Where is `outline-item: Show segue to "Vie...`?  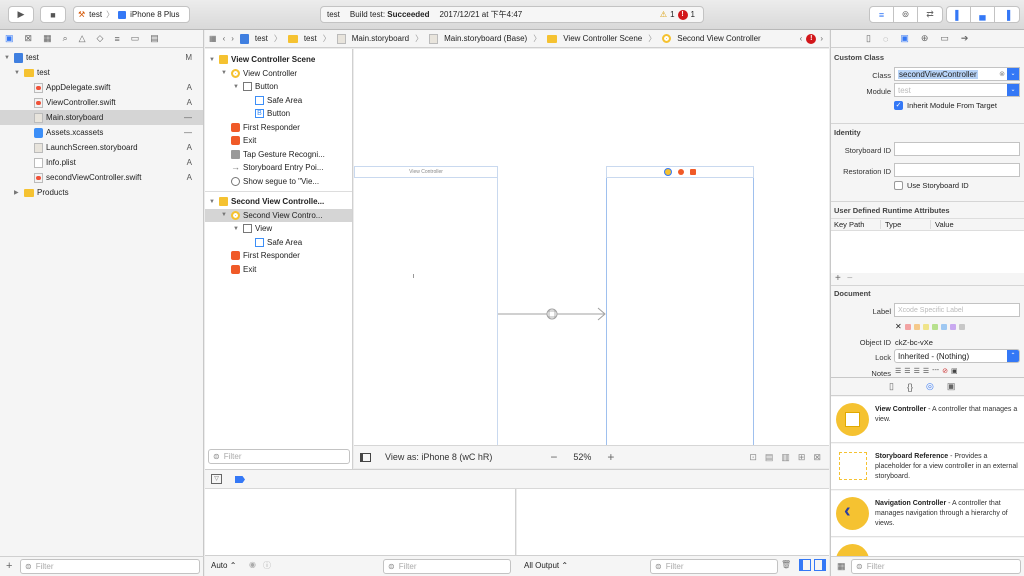 outline-item: Show segue to "Vie... is located at coordinates (278, 182).